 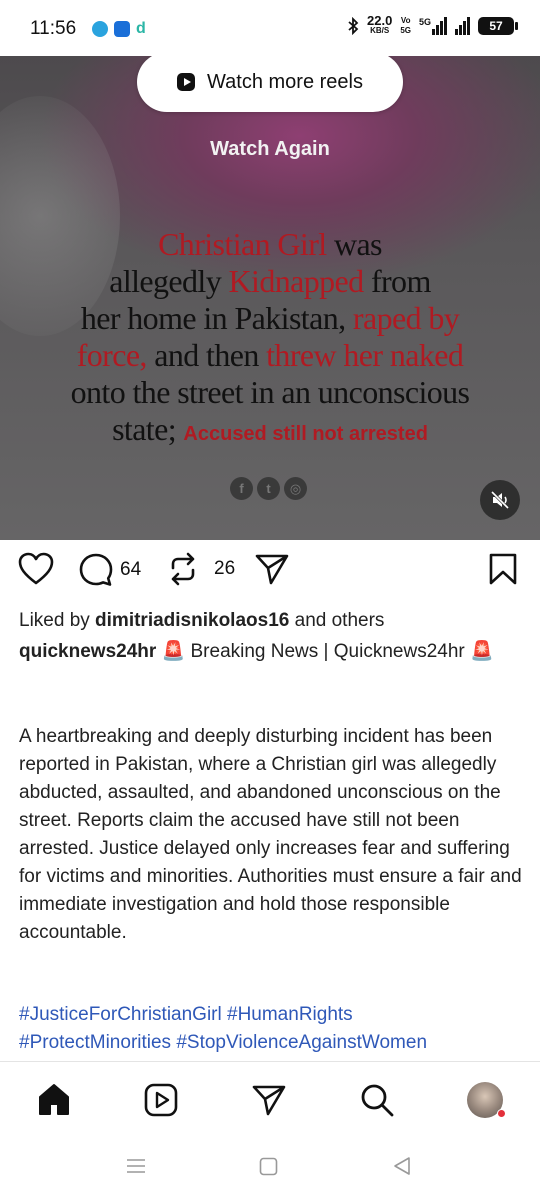 I want to click on speaker-muted-icon, so click(x=500, y=500).